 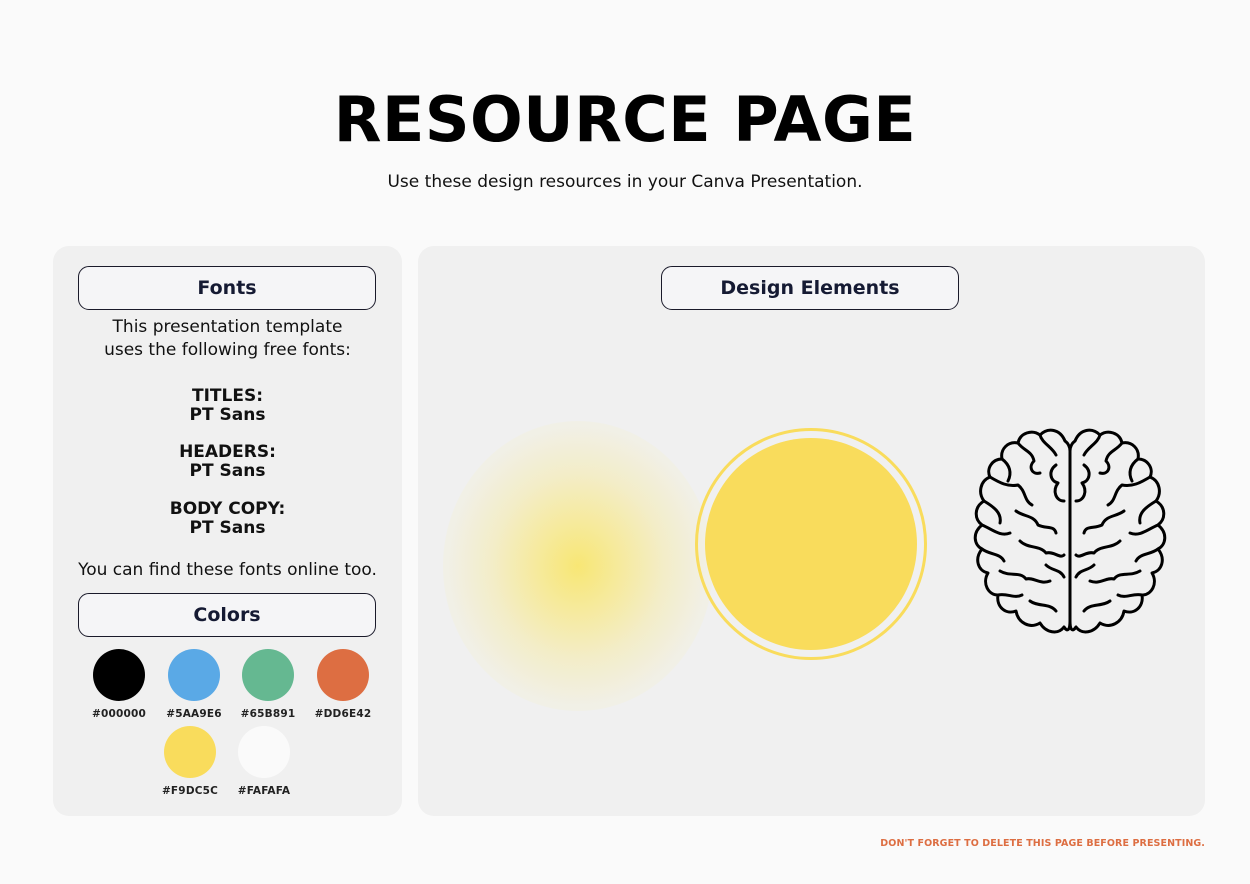 I want to click on color-swatch: #65B891, so click(x=268, y=684).